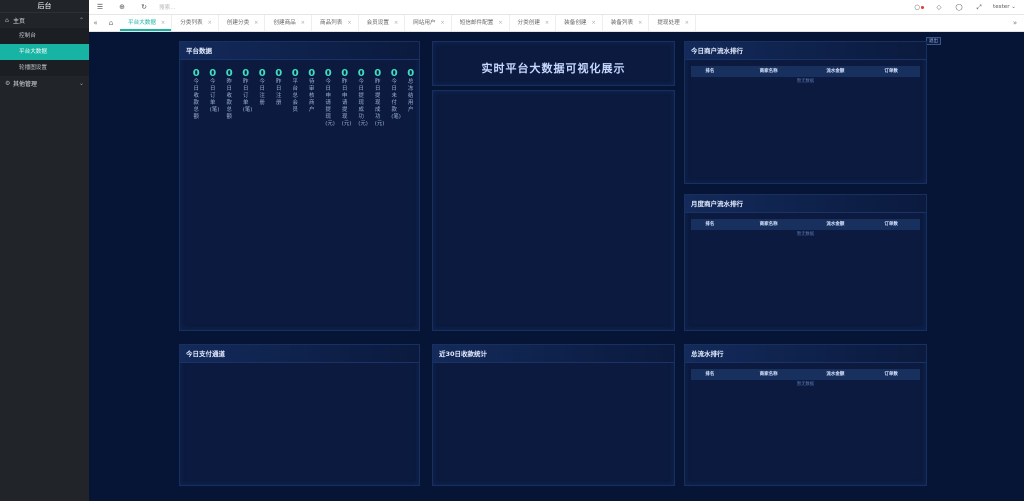  Describe the element at coordinates (44, 20) in the screenshot. I see `menu-group-home: ⌂ 主页 ⌃` at that location.